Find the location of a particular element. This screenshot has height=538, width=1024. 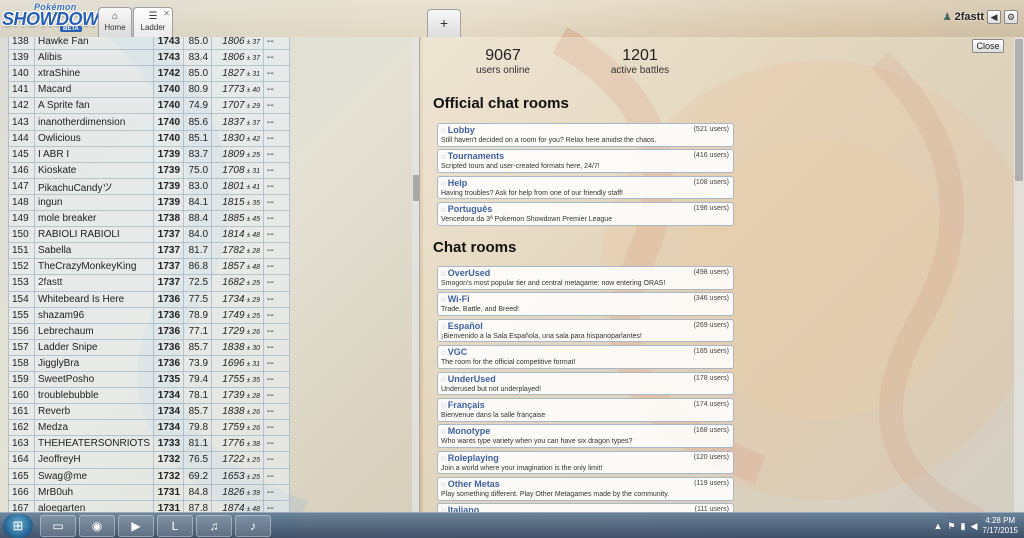

folder-icon: ▭ is located at coordinates (58, 526).